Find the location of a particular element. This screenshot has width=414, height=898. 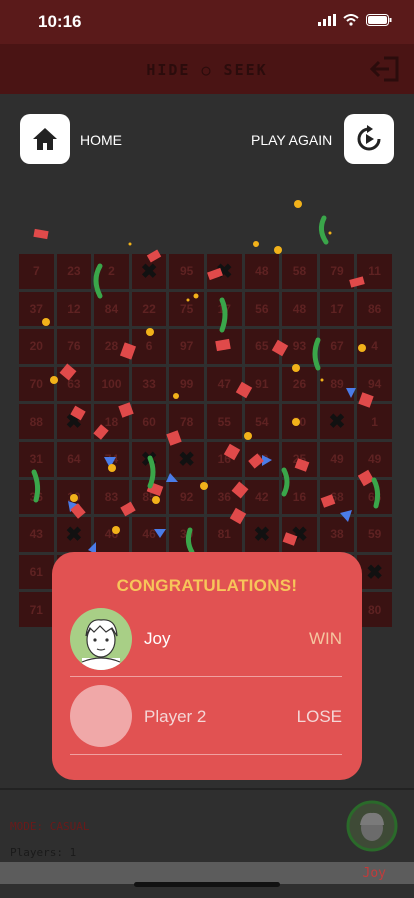

house-icon is located at coordinates (45, 139).